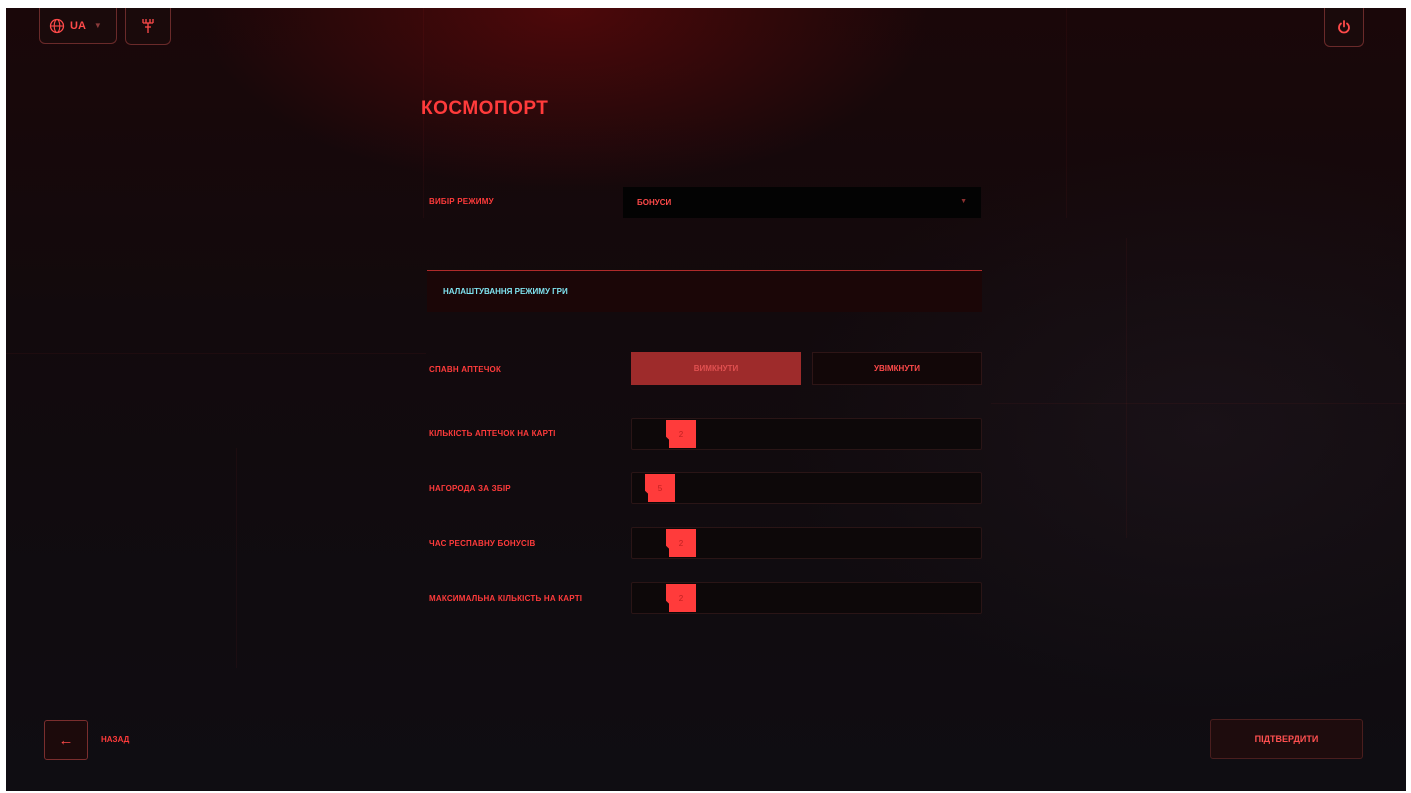 Image resolution: width=1411 pixels, height=793 pixels. Describe the element at coordinates (482, 543) in the screenshot. I see `slider-label-bonus-respawn: ЧАС РЕСПАВНУ БОНУСІВ` at that location.